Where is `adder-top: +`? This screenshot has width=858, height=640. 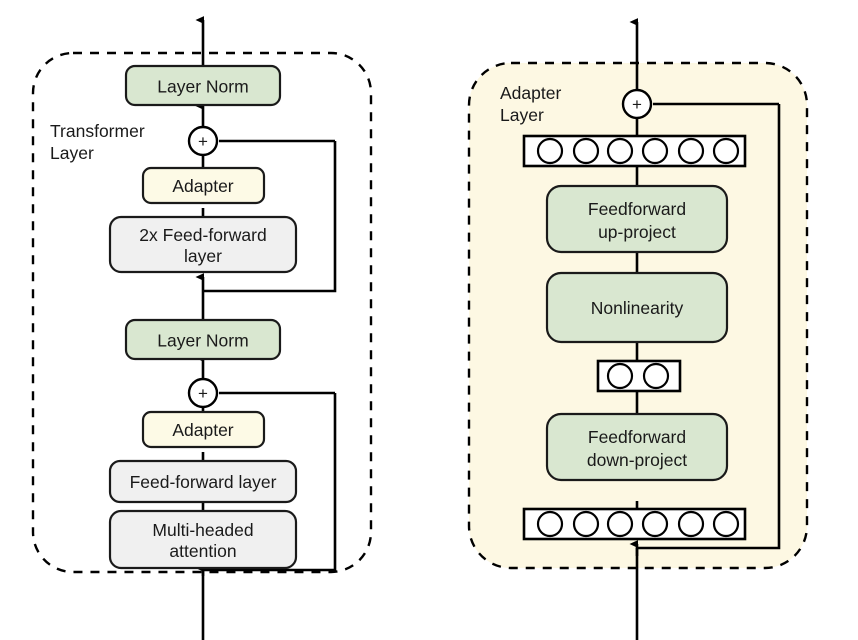 adder-top: + is located at coordinates (203, 141).